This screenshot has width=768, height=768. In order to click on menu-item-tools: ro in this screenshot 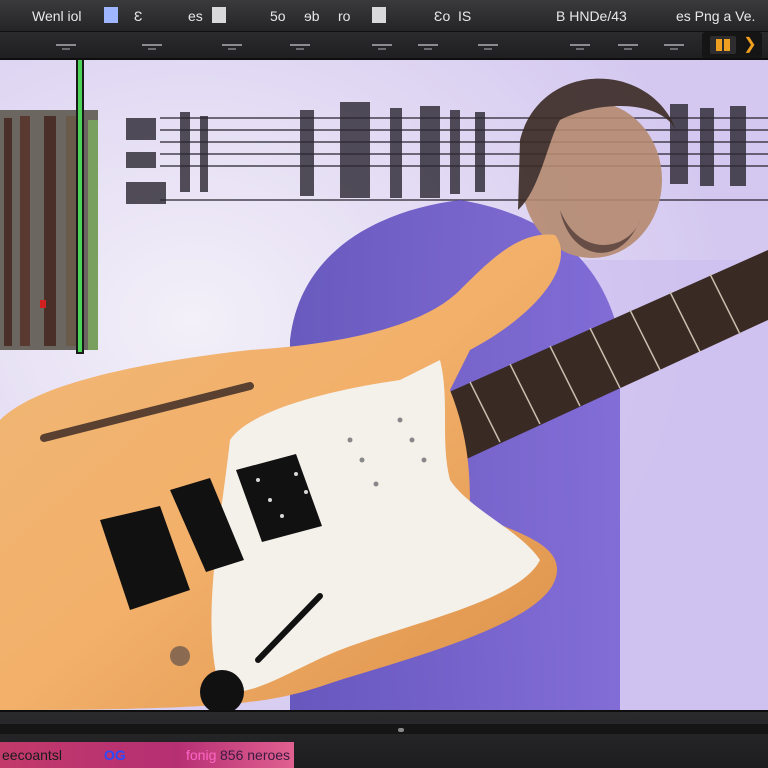, I will do `click(344, 16)`.